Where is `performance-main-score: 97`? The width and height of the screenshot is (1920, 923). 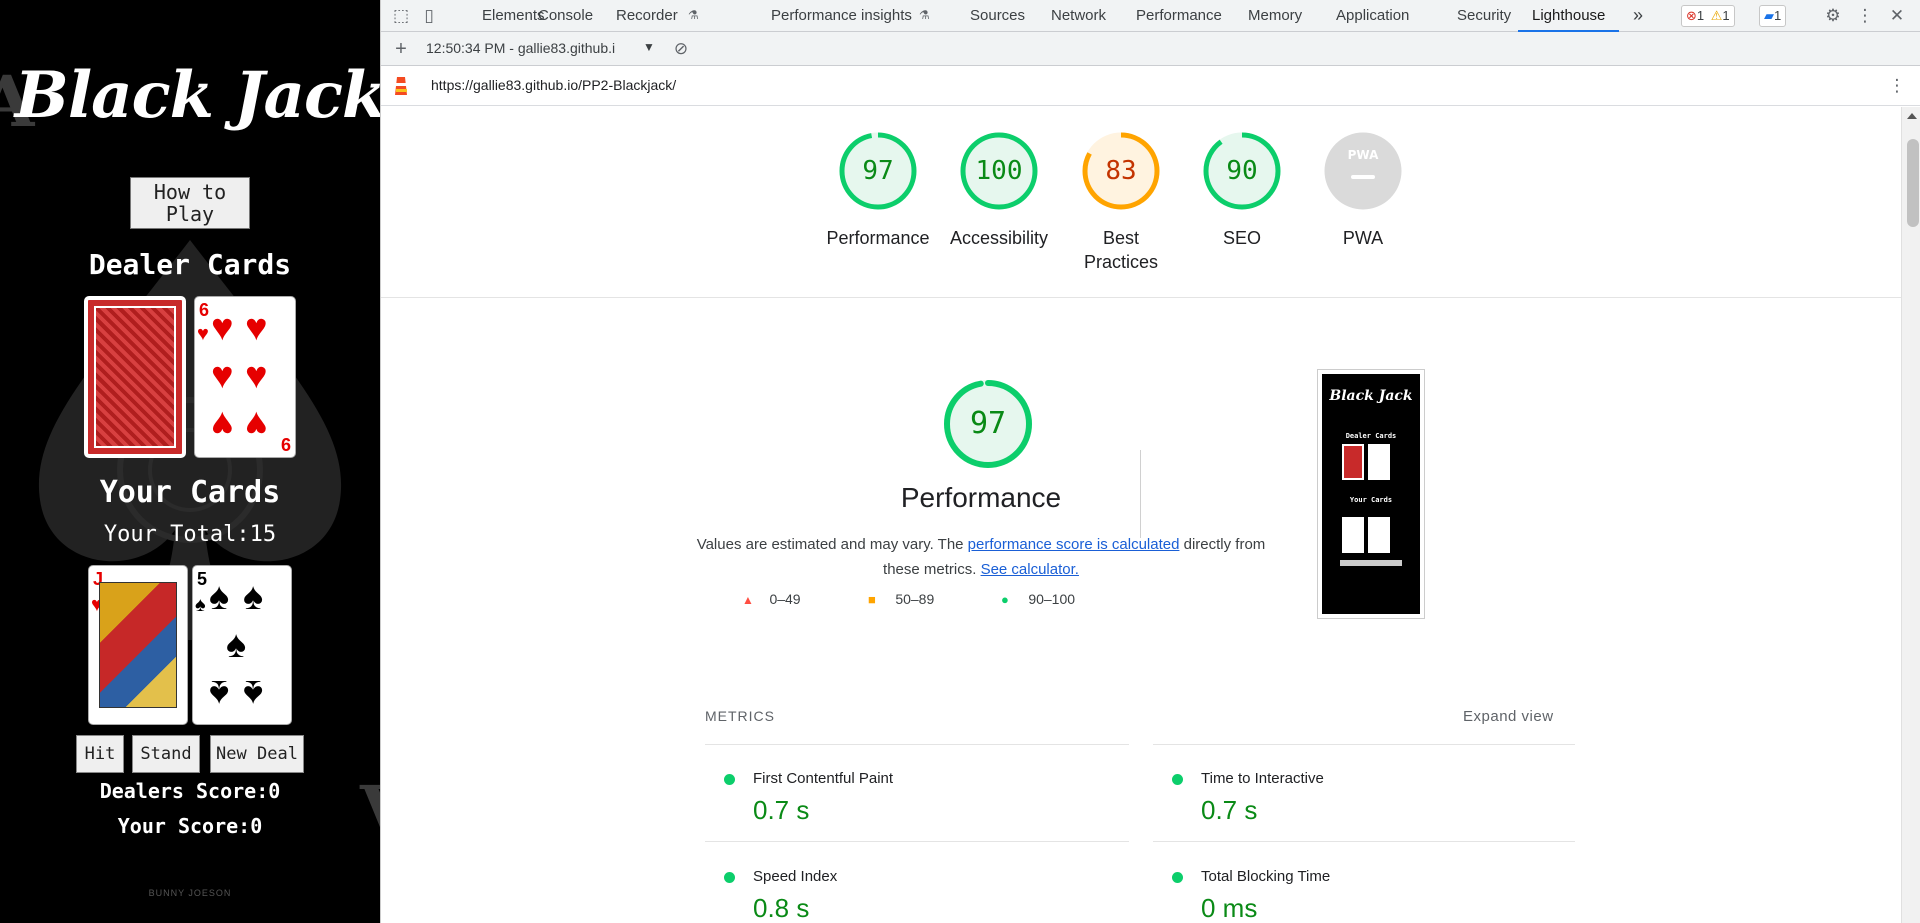
performance-main-score: 97 is located at coordinates (988, 423).